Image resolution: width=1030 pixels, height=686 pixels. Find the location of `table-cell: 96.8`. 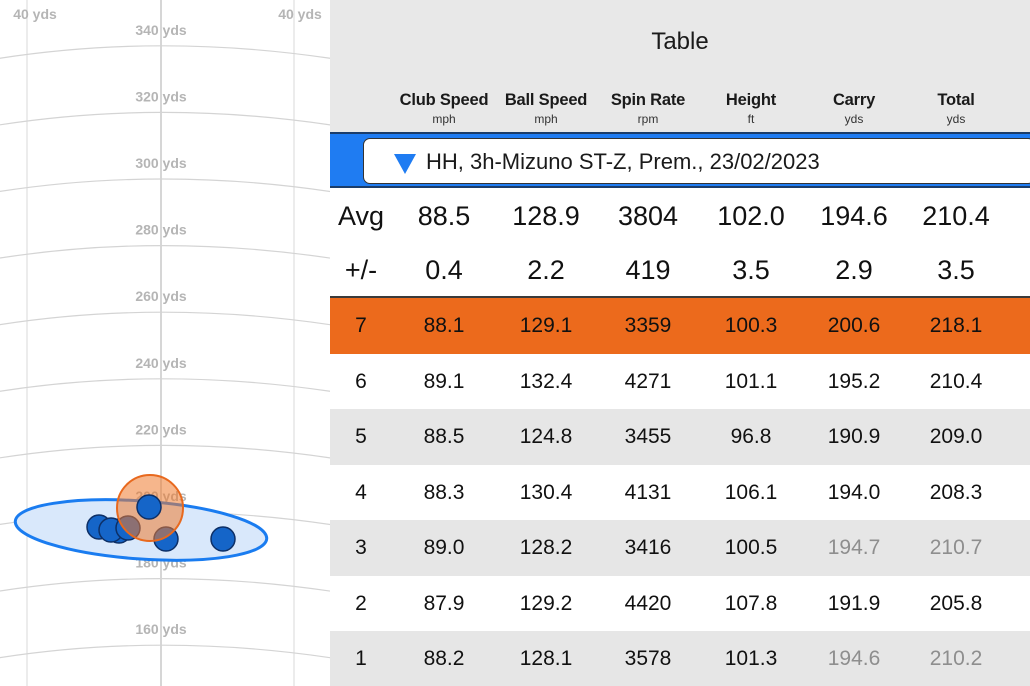

table-cell: 96.8 is located at coordinates (751, 436).